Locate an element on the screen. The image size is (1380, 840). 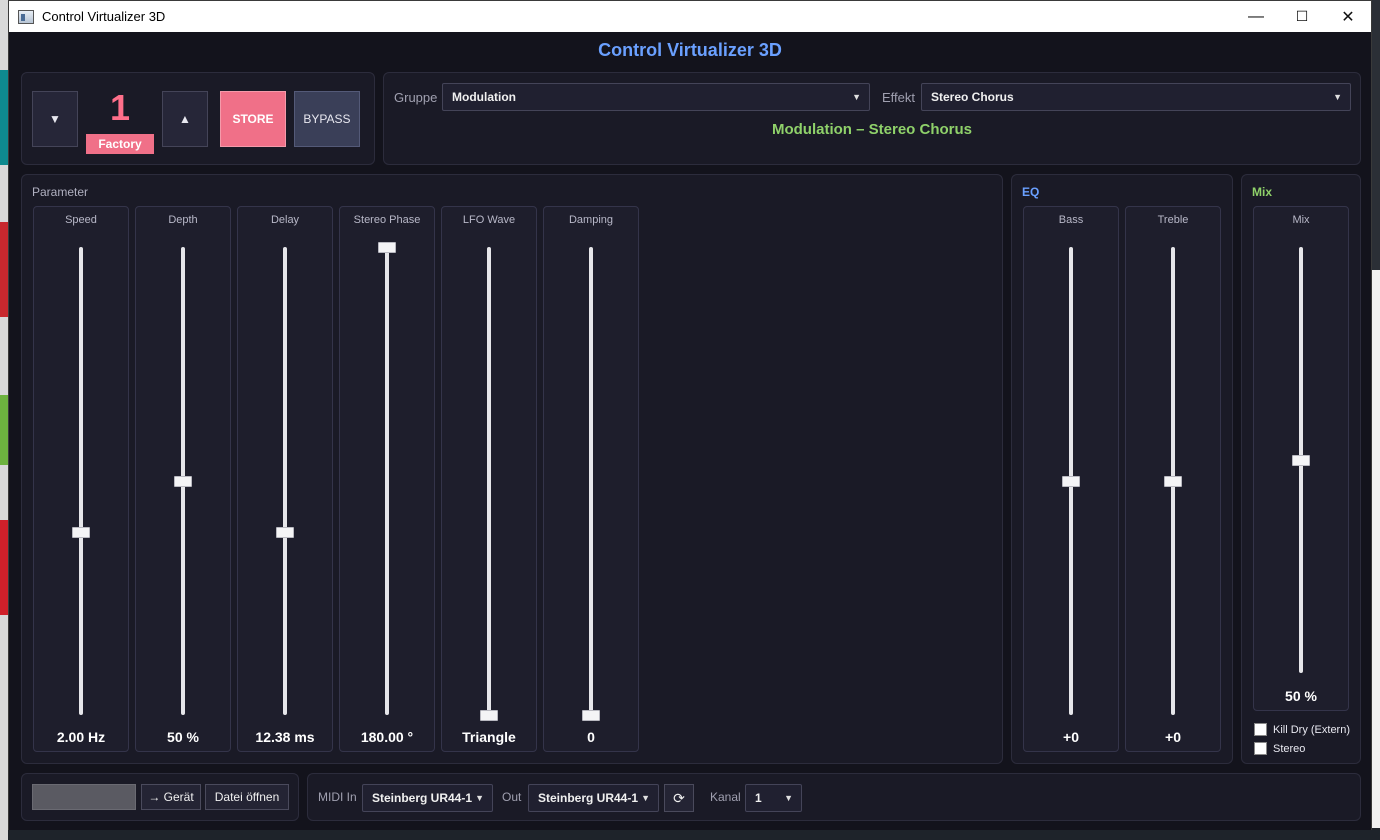
channel-select: 1 ▼ is located at coordinates (773, 798).